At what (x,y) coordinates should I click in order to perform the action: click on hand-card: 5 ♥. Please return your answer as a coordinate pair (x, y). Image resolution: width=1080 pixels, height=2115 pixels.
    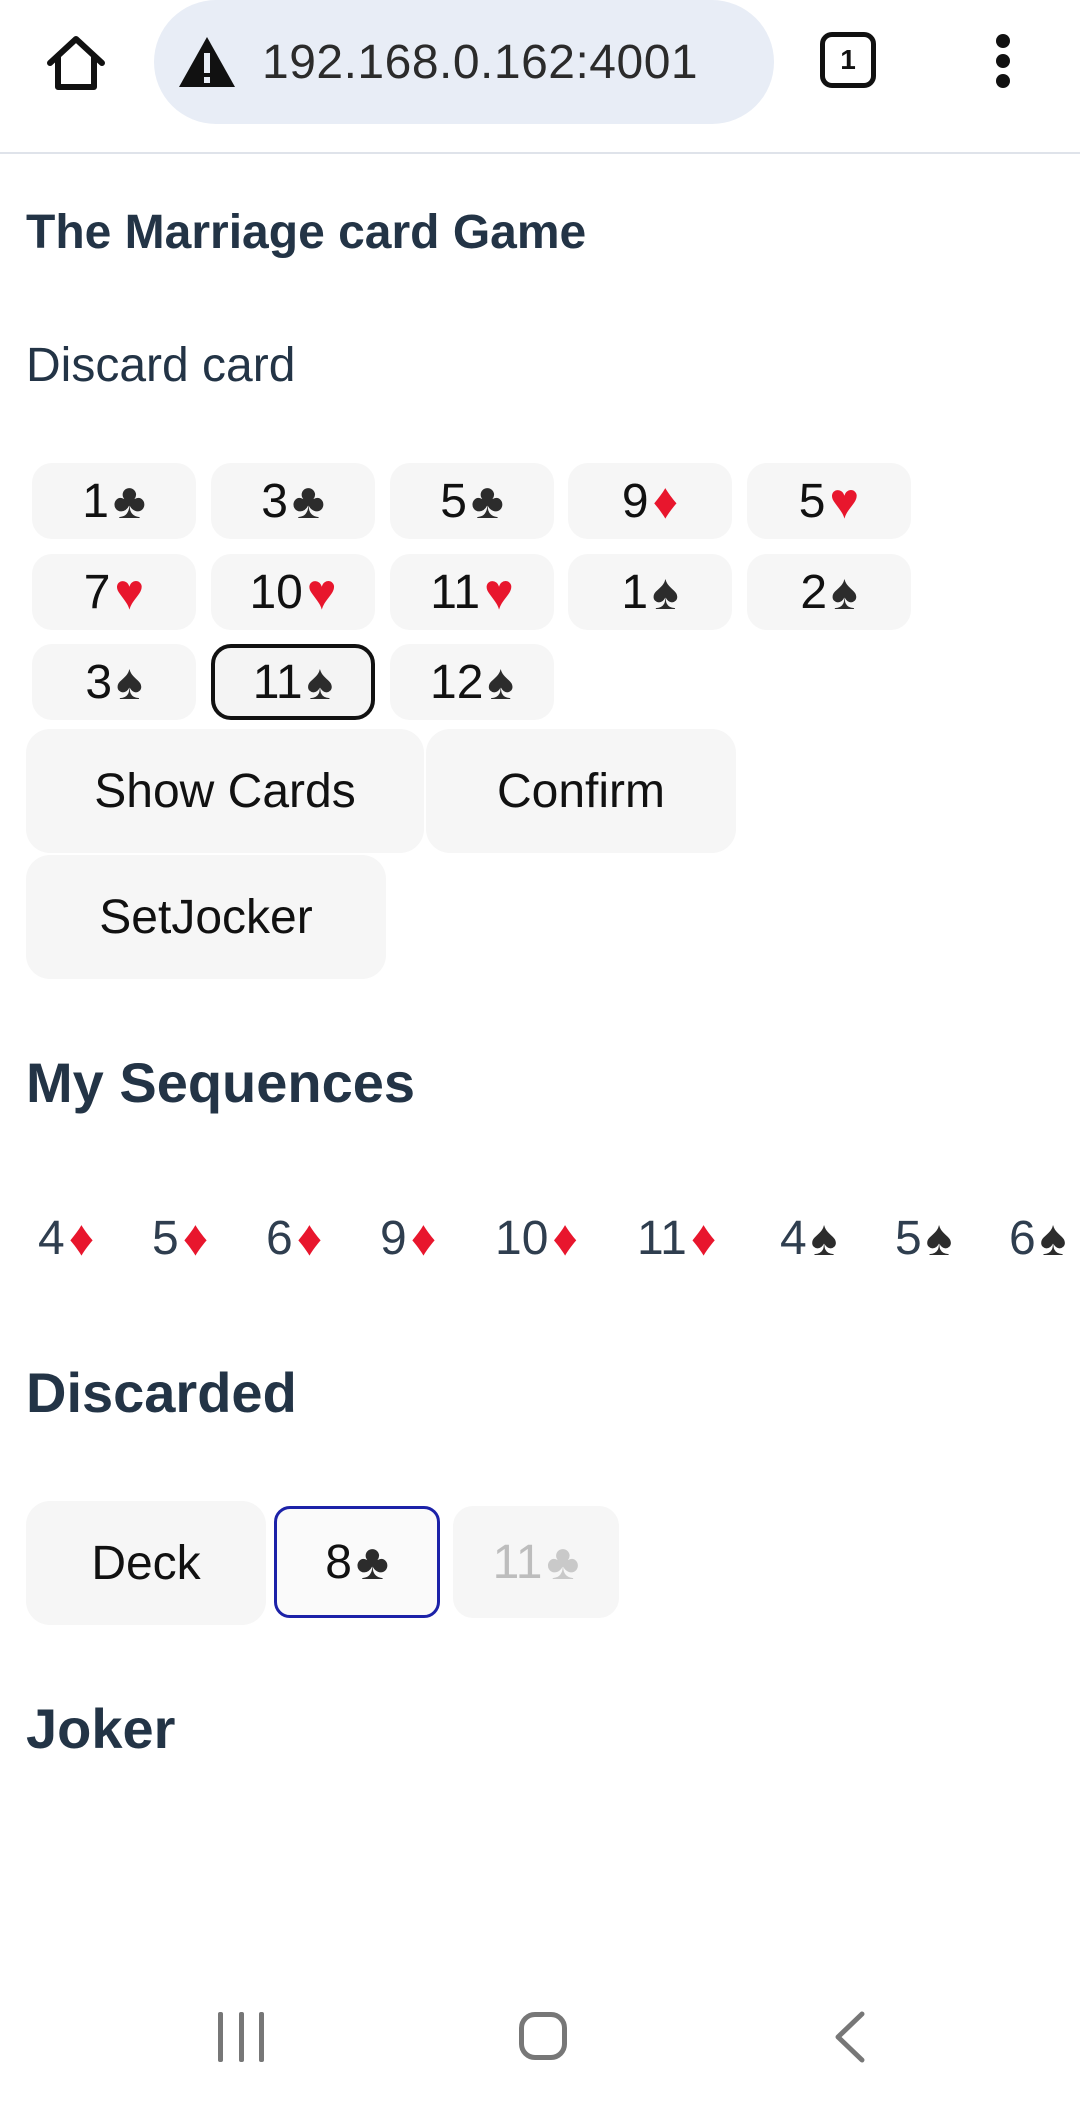
    Looking at the image, I should click on (829, 501).